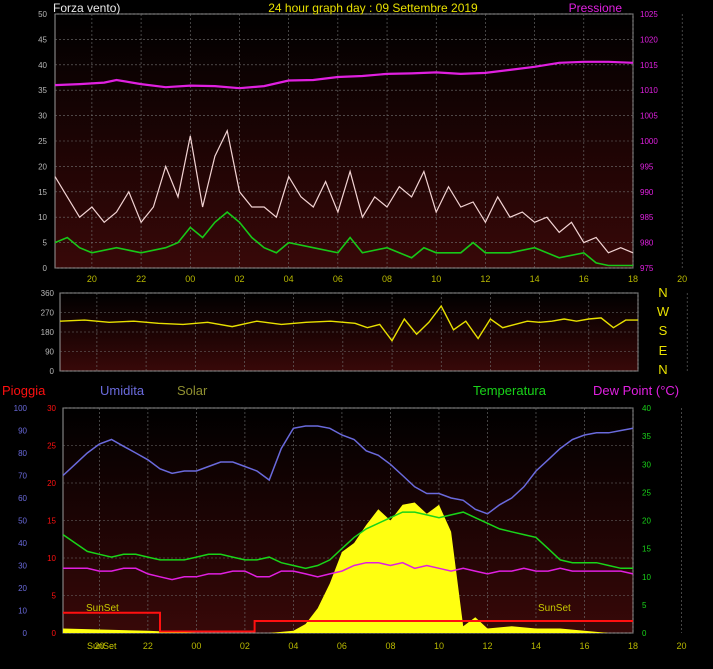 The image size is (713, 669). I want to click on climate-x-tick-4: 04, so click(293, 646).